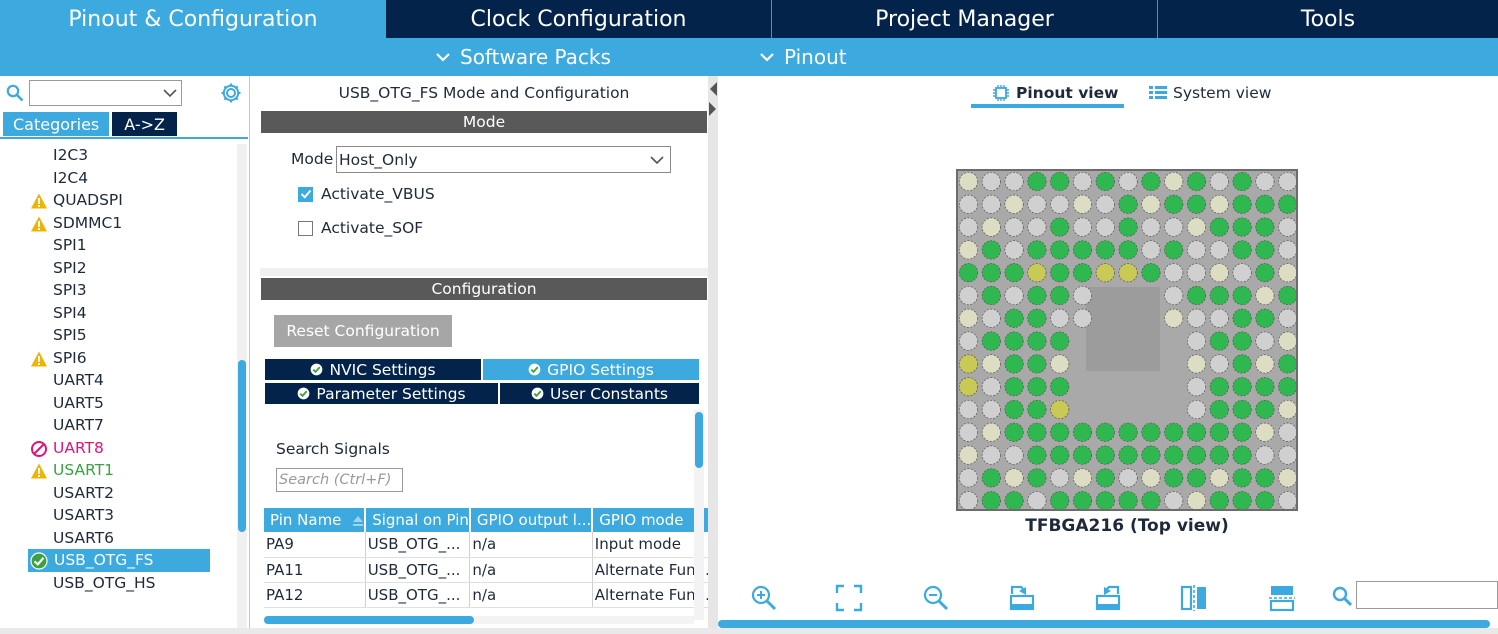  I want to click on tab-tools: Tools, so click(1328, 19).